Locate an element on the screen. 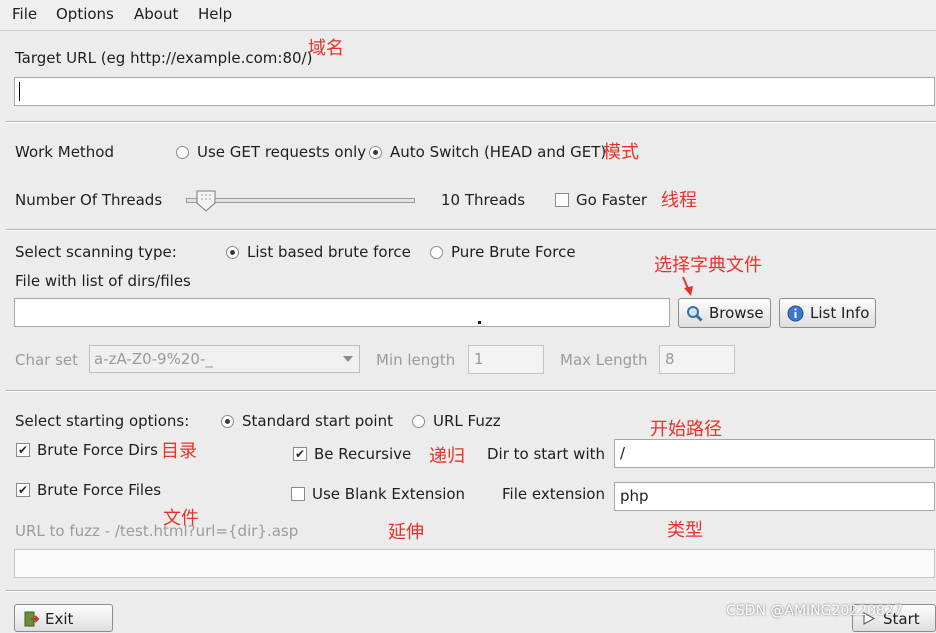 Image resolution: width=936 pixels, height=633 pixels. radio-list-based-label: List based brute force is located at coordinates (329, 252).